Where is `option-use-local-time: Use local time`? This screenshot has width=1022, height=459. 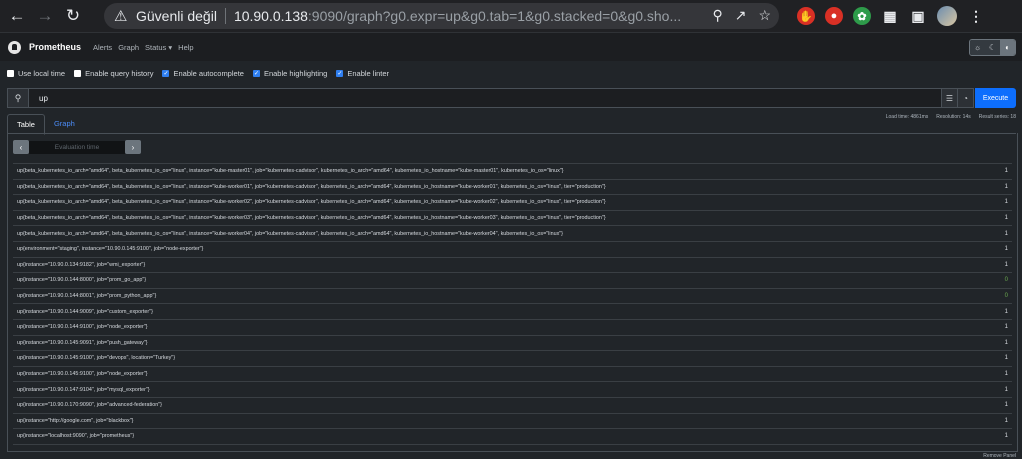 option-use-local-time: Use local time is located at coordinates (36, 73).